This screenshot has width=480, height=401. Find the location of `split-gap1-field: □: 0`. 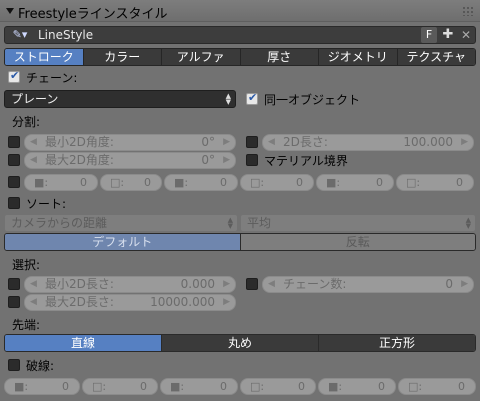

split-gap1-field: □: 0 is located at coordinates (131, 182).